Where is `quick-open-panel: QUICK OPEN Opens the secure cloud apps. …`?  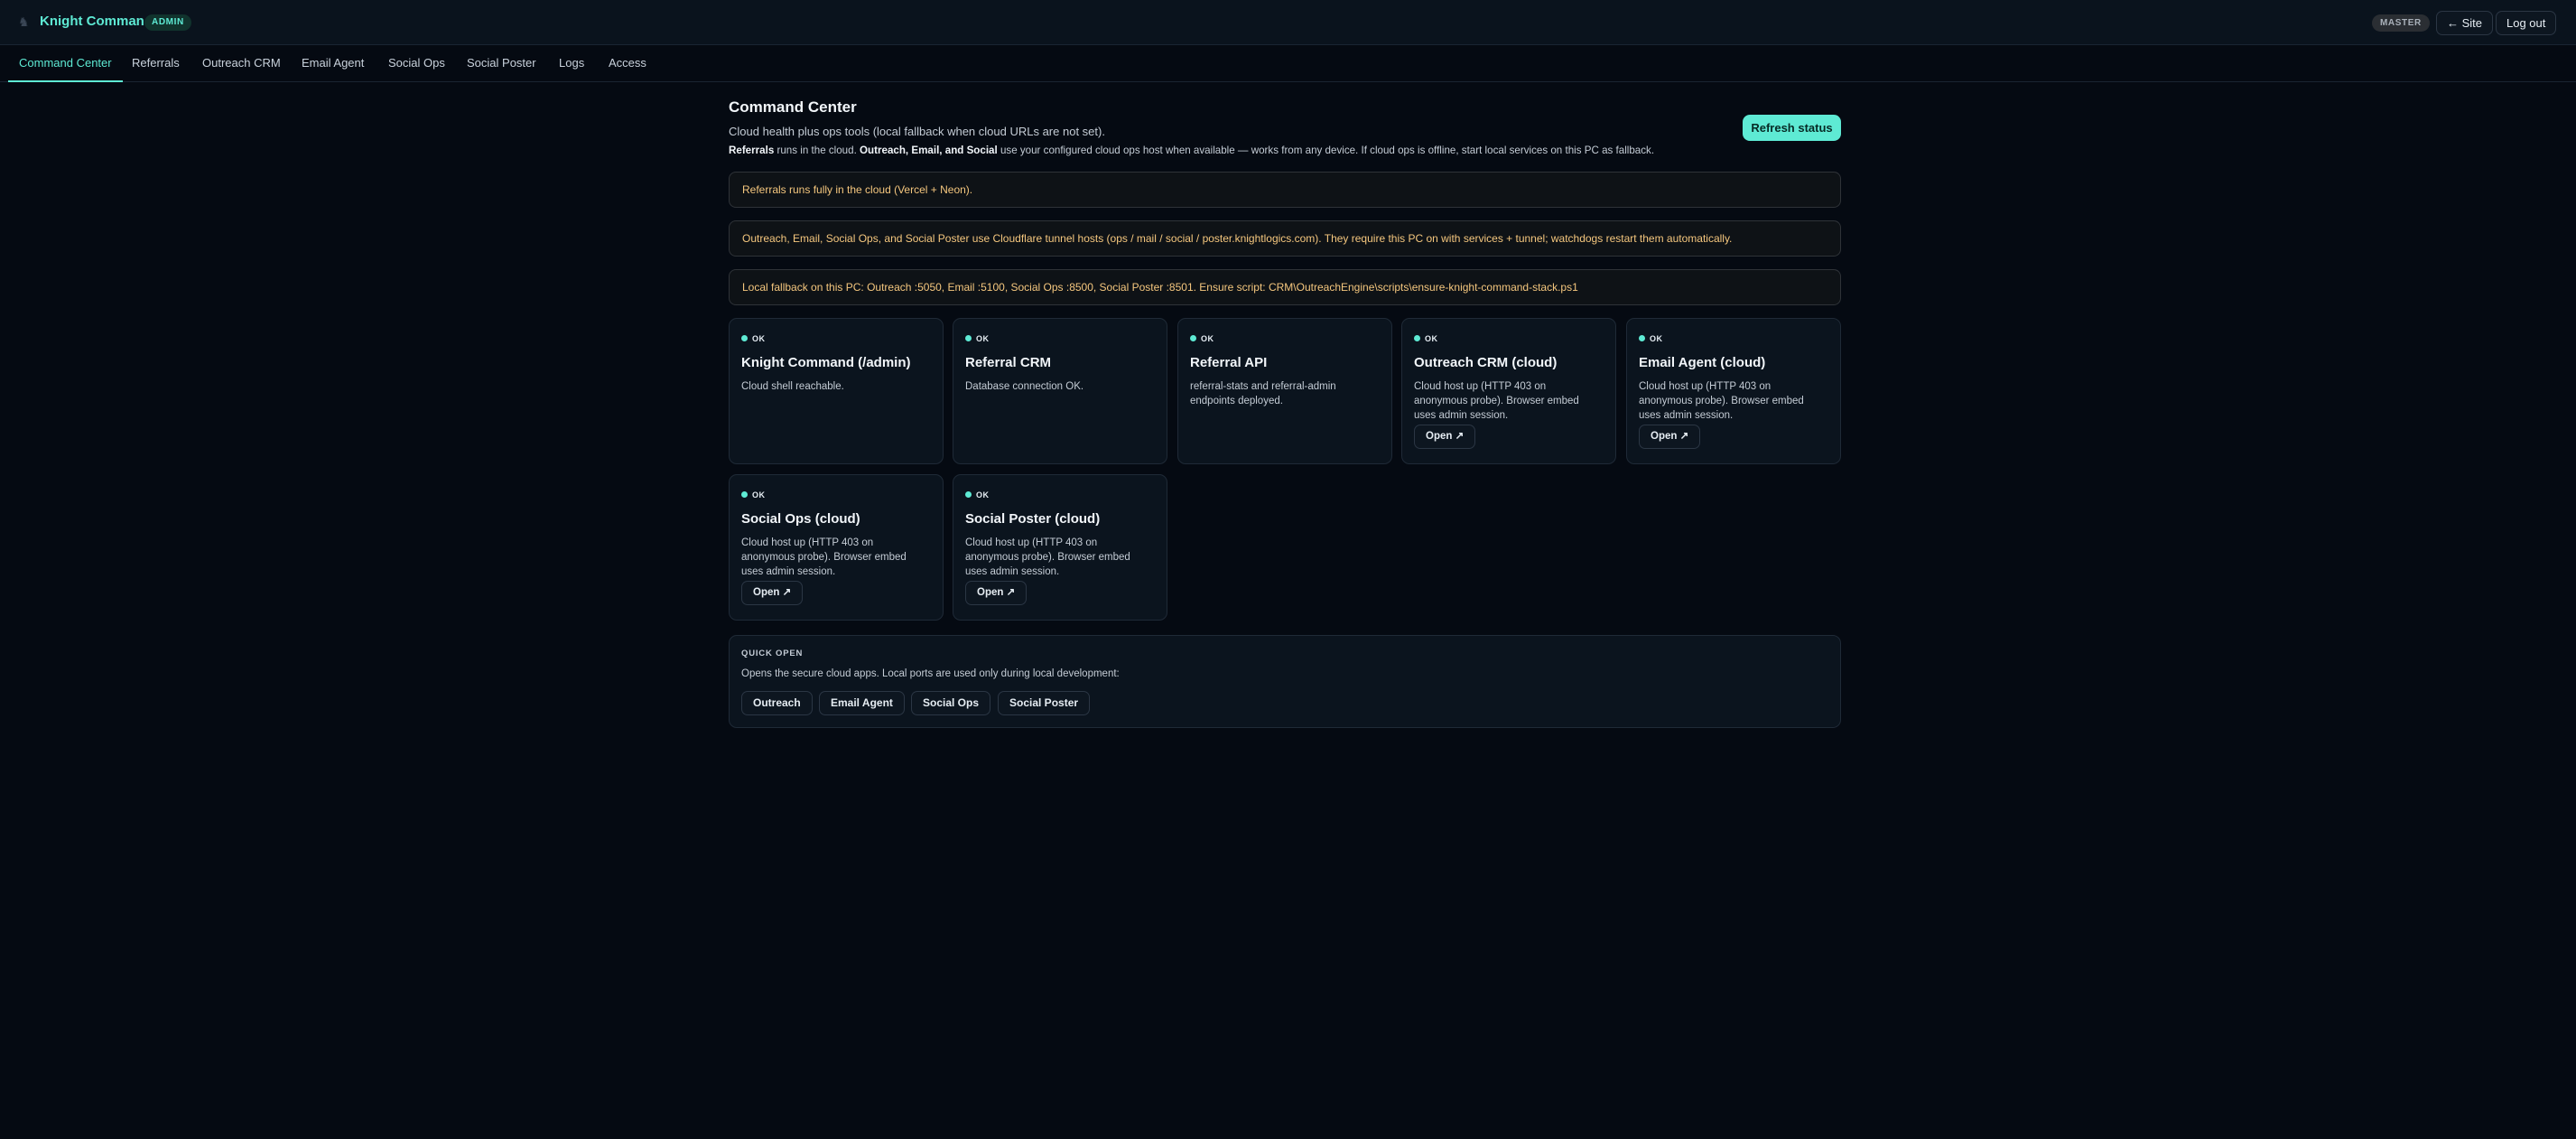
quick-open-panel: QUICK OPEN Opens the secure cloud apps. … is located at coordinates (1285, 681).